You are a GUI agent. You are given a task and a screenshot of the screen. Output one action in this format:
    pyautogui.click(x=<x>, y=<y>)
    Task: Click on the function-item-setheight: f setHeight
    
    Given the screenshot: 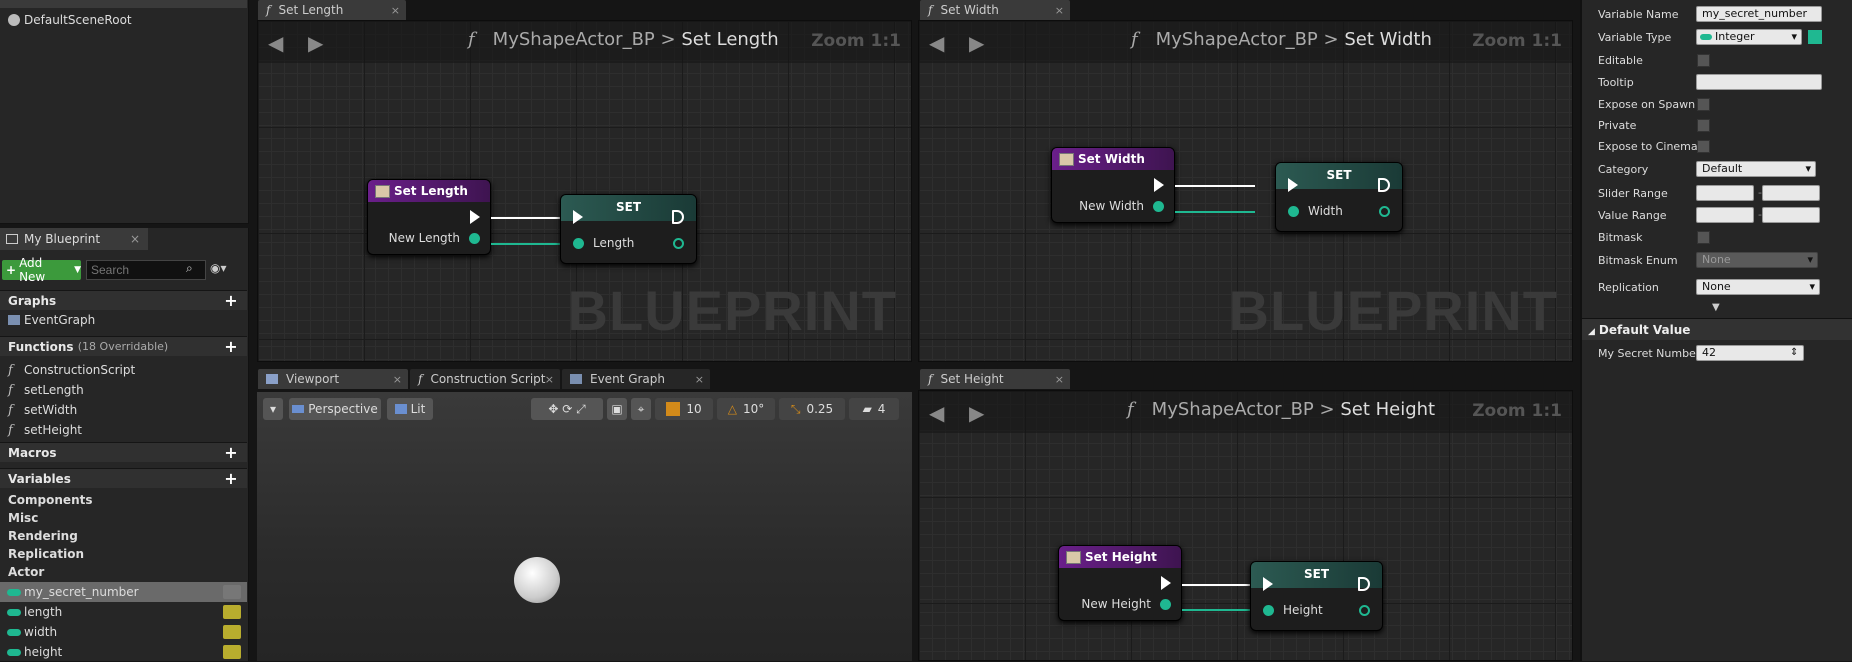 What is the action you would take?
    pyautogui.click(x=123, y=430)
    